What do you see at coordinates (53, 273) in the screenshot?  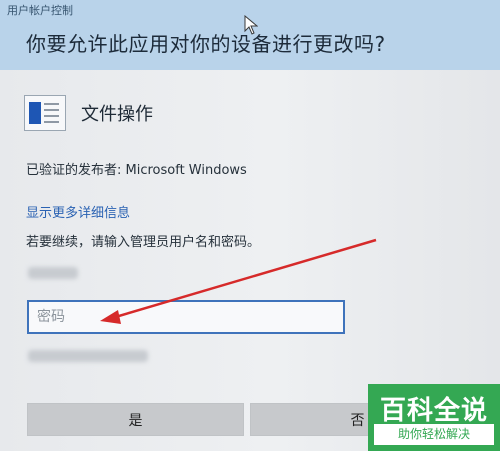 I see `blurred-username` at bounding box center [53, 273].